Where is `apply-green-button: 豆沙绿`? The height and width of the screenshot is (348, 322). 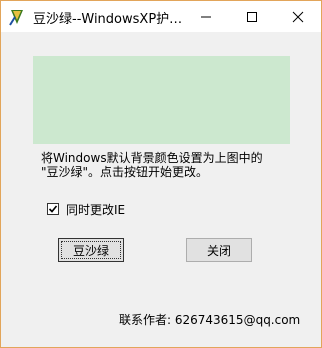 apply-green-button: 豆沙绿 is located at coordinates (91, 250).